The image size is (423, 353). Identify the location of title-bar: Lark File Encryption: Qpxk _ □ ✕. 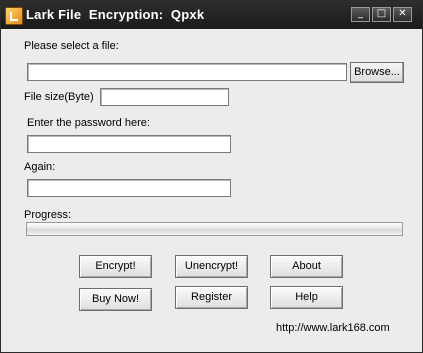
(211, 15).